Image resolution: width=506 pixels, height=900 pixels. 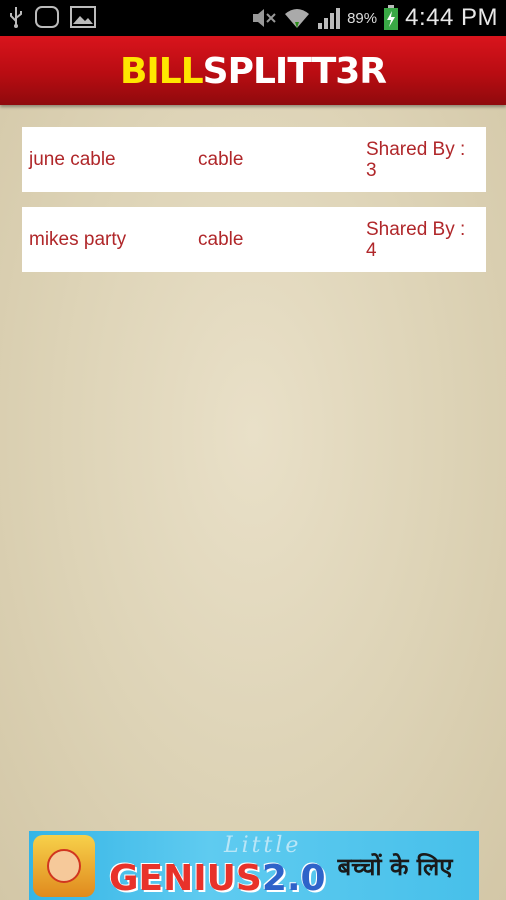 I want to click on bill-shared-by: Shared By : 4, so click(x=416, y=240).